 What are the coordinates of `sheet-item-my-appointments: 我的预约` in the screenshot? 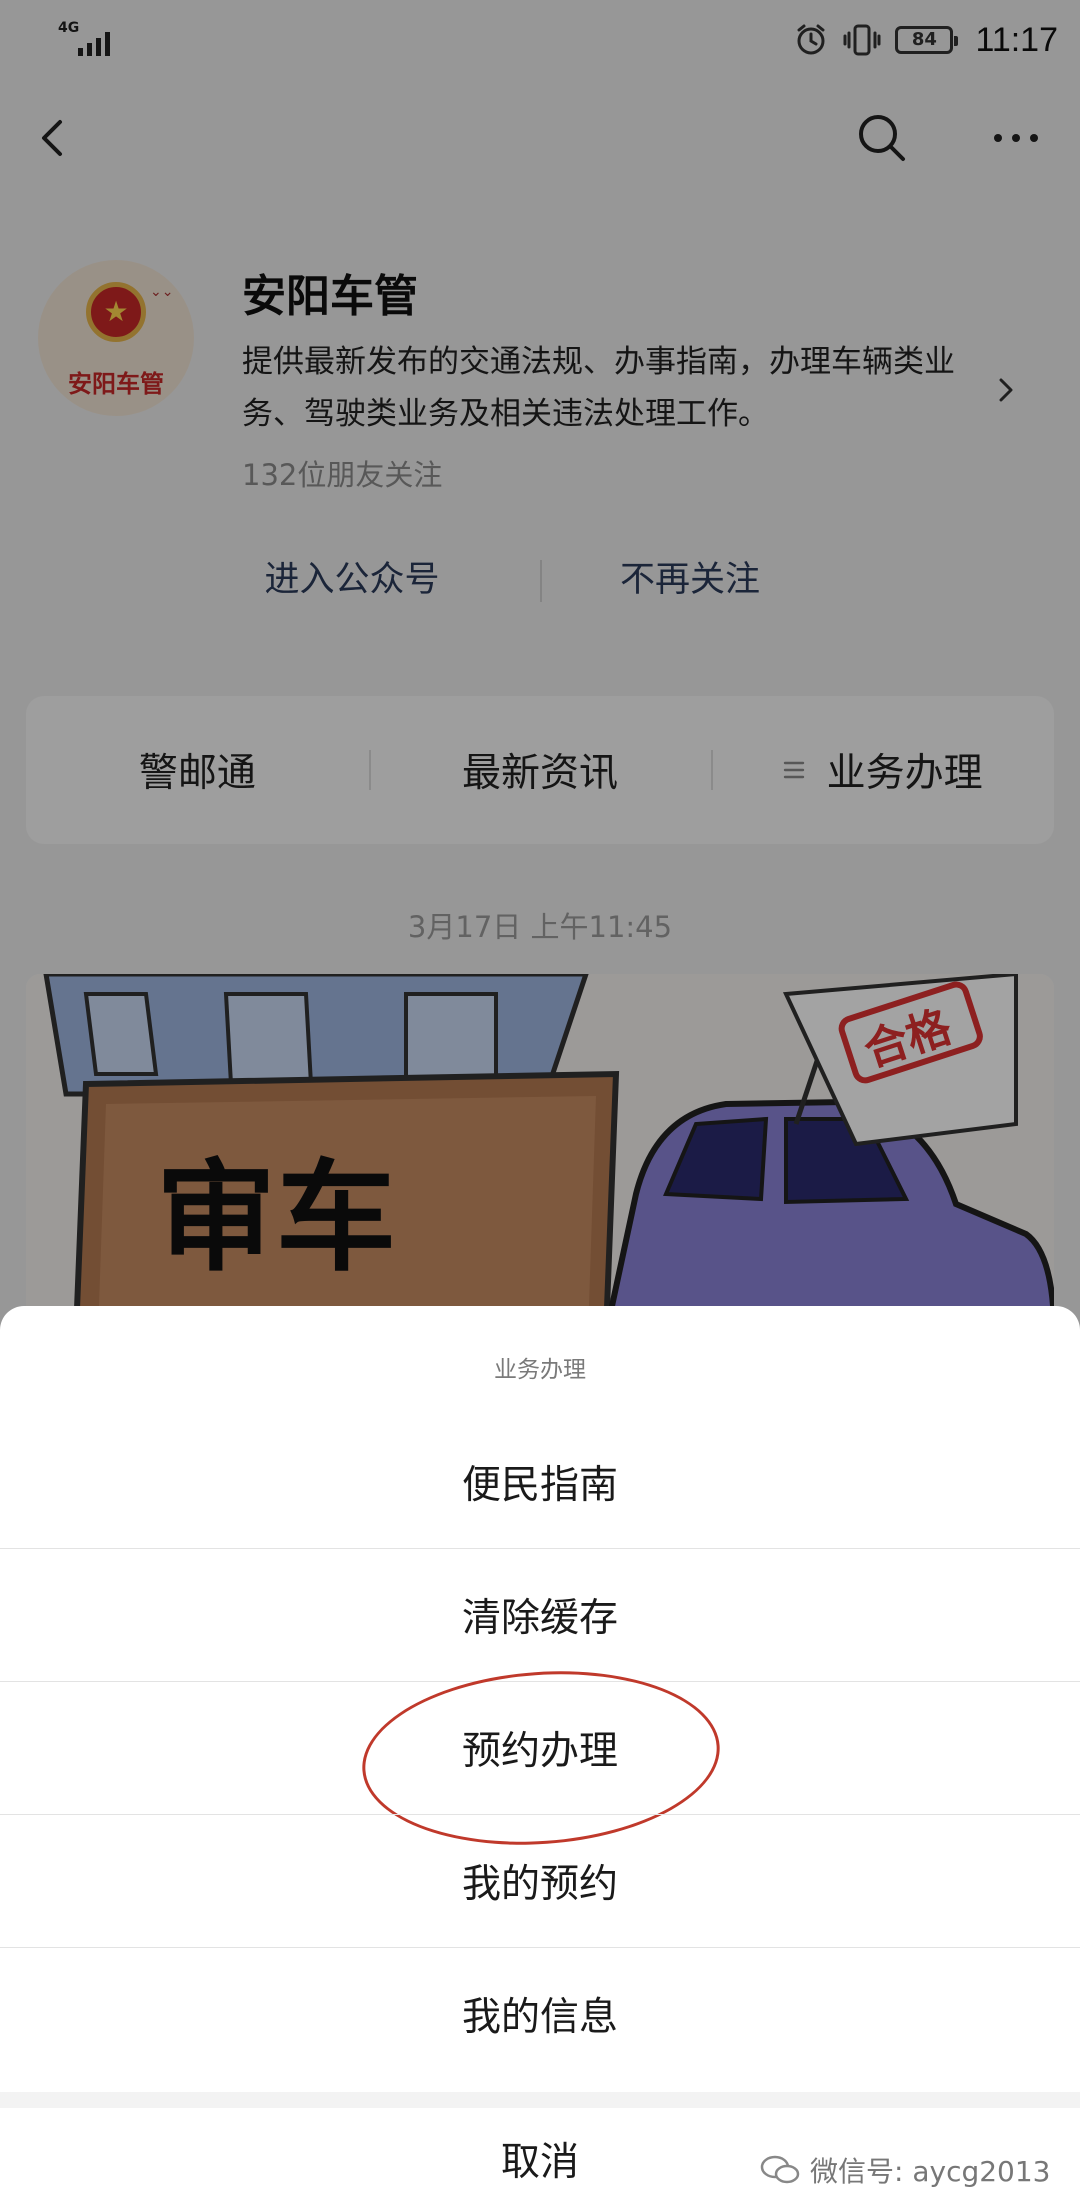 It's located at (540, 1881).